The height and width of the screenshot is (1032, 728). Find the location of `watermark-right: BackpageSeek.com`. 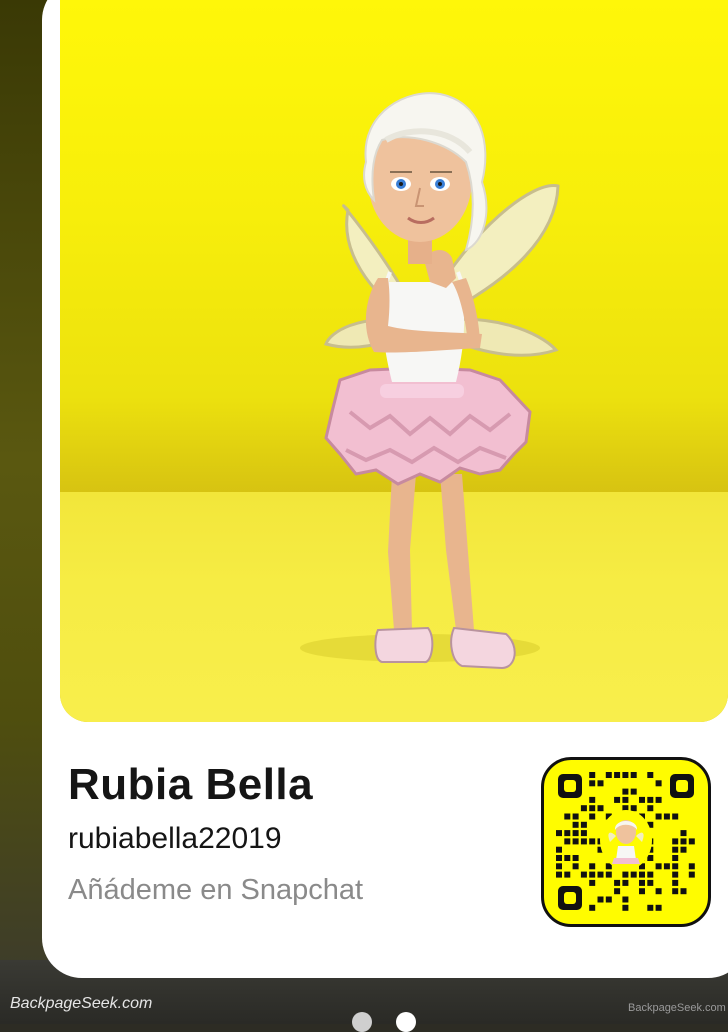

watermark-right: BackpageSeek.com is located at coordinates (677, 1008).